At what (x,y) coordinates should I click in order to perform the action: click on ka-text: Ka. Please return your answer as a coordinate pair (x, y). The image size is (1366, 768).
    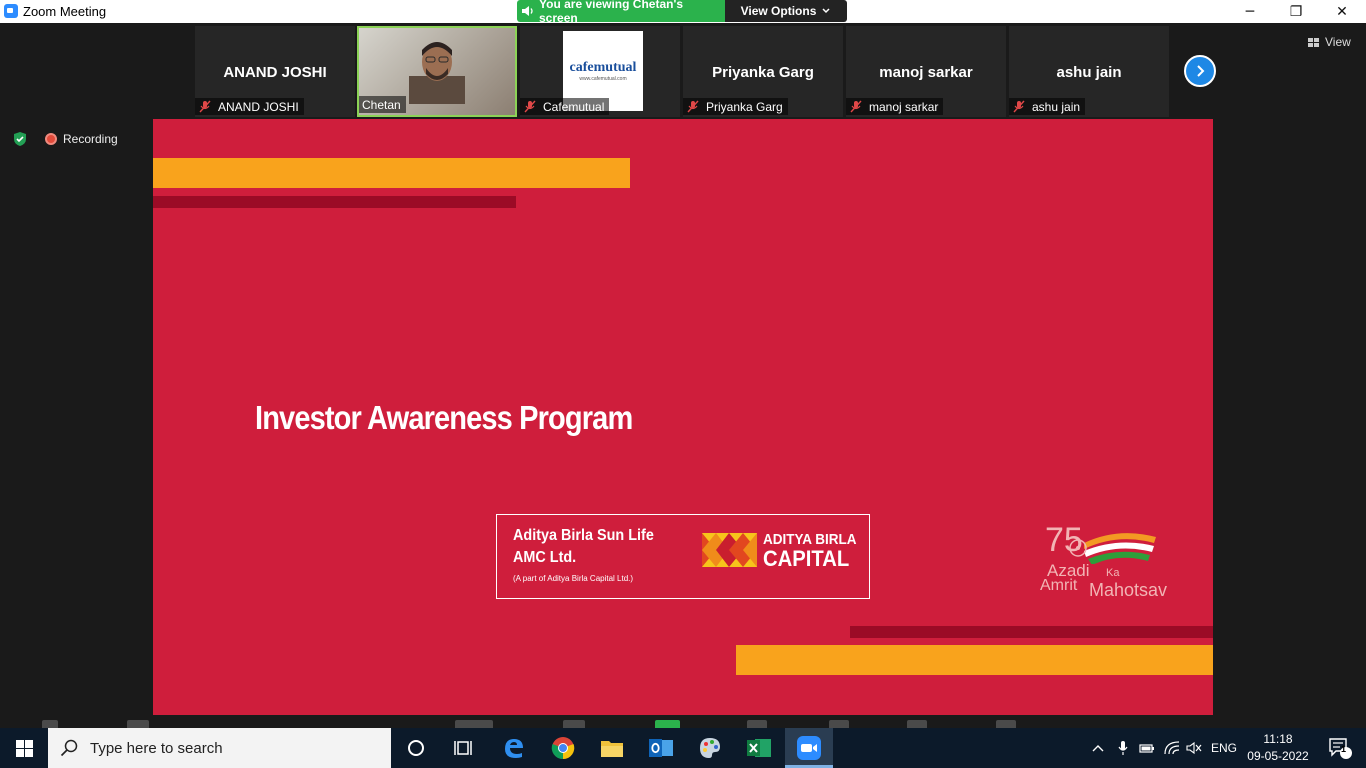
    Looking at the image, I should click on (1113, 573).